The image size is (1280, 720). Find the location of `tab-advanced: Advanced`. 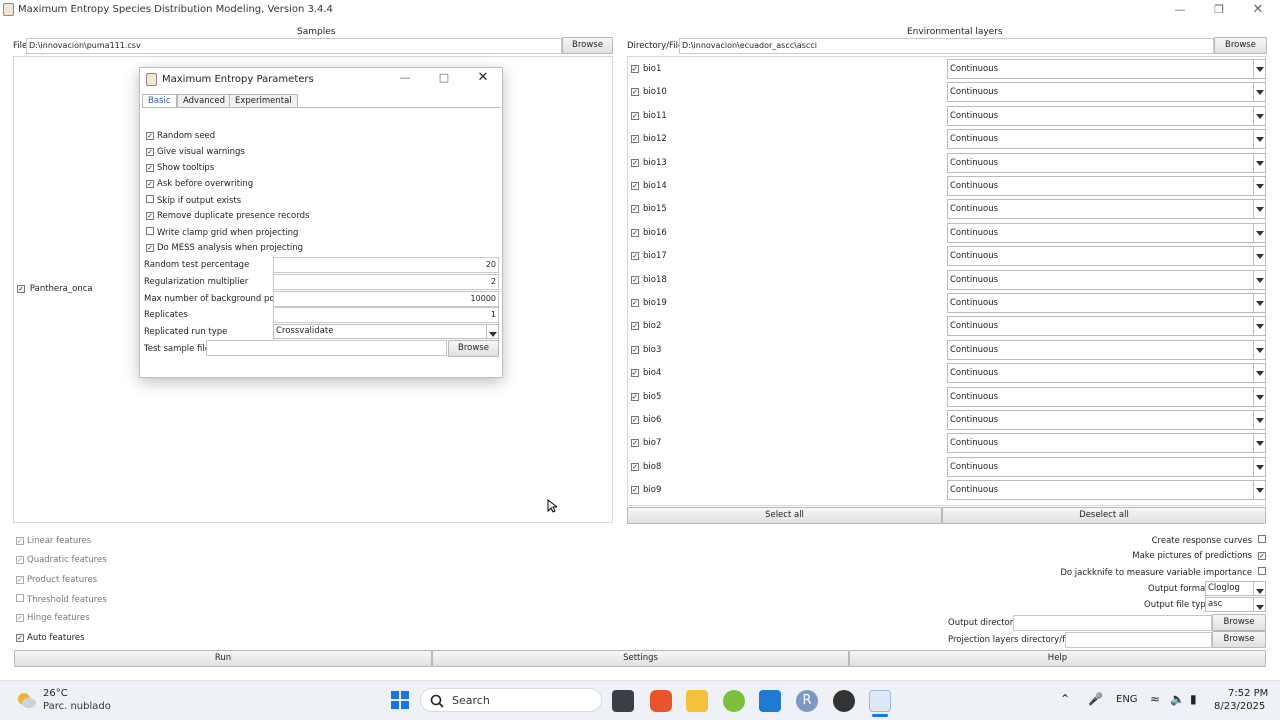

tab-advanced: Advanced is located at coordinates (204, 101).